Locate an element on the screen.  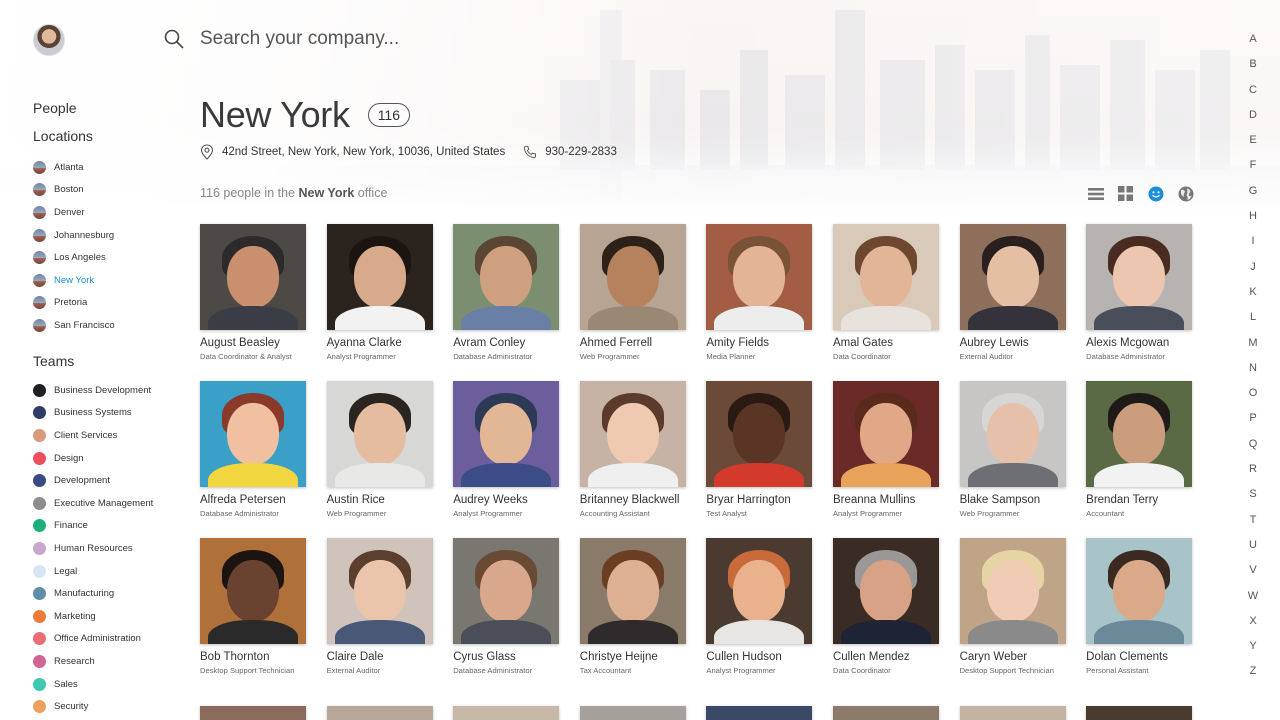
team-item: Design is located at coordinates (93, 458).